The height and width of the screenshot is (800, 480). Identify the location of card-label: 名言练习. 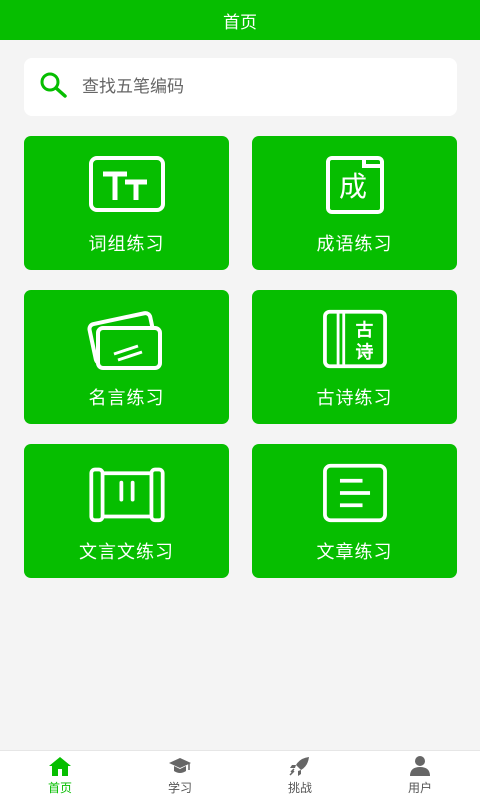
(126, 398).